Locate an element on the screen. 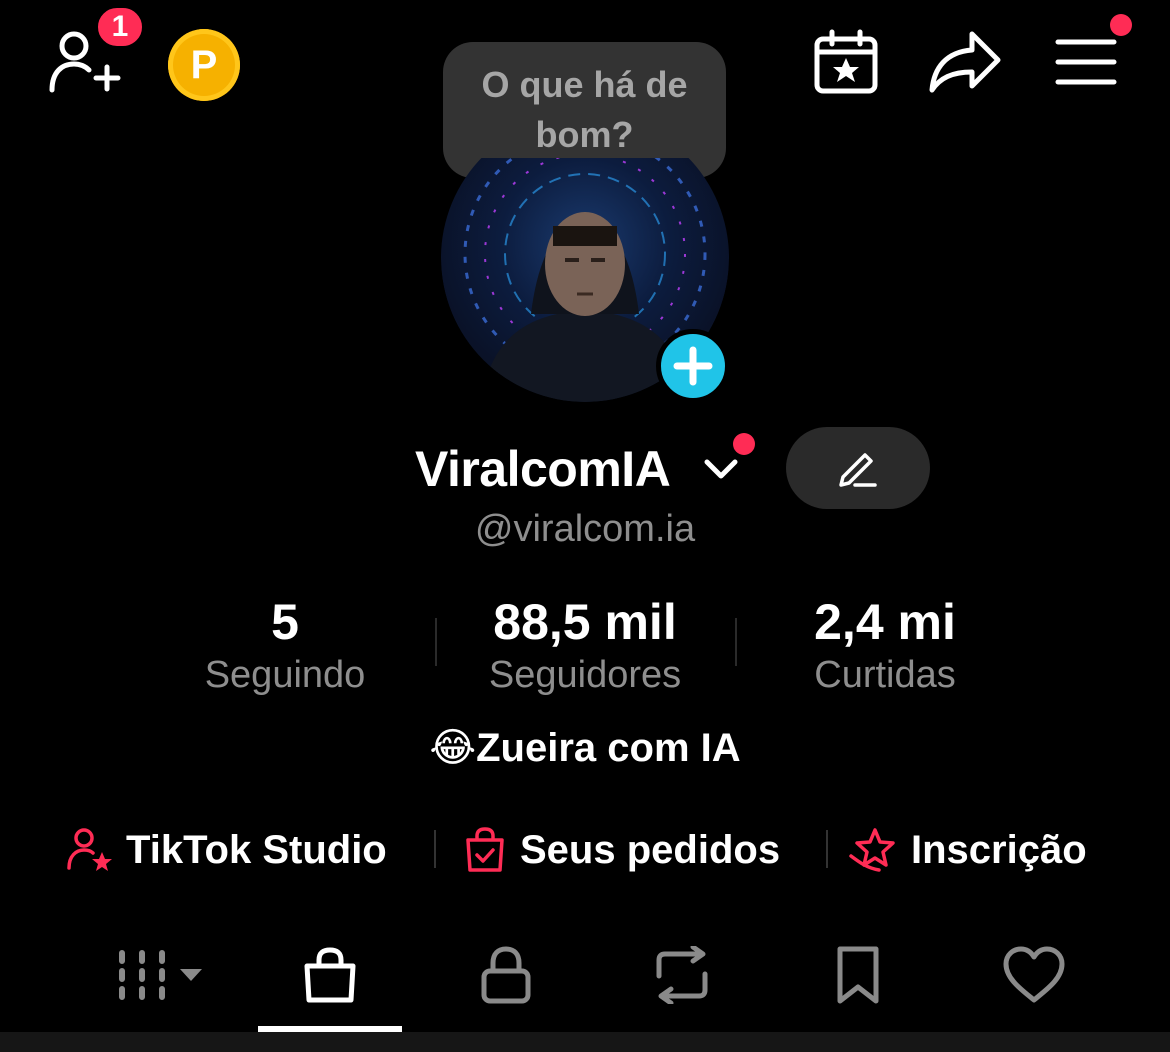 The image size is (1170, 1052). account-notification-dot is located at coordinates (744, 444).